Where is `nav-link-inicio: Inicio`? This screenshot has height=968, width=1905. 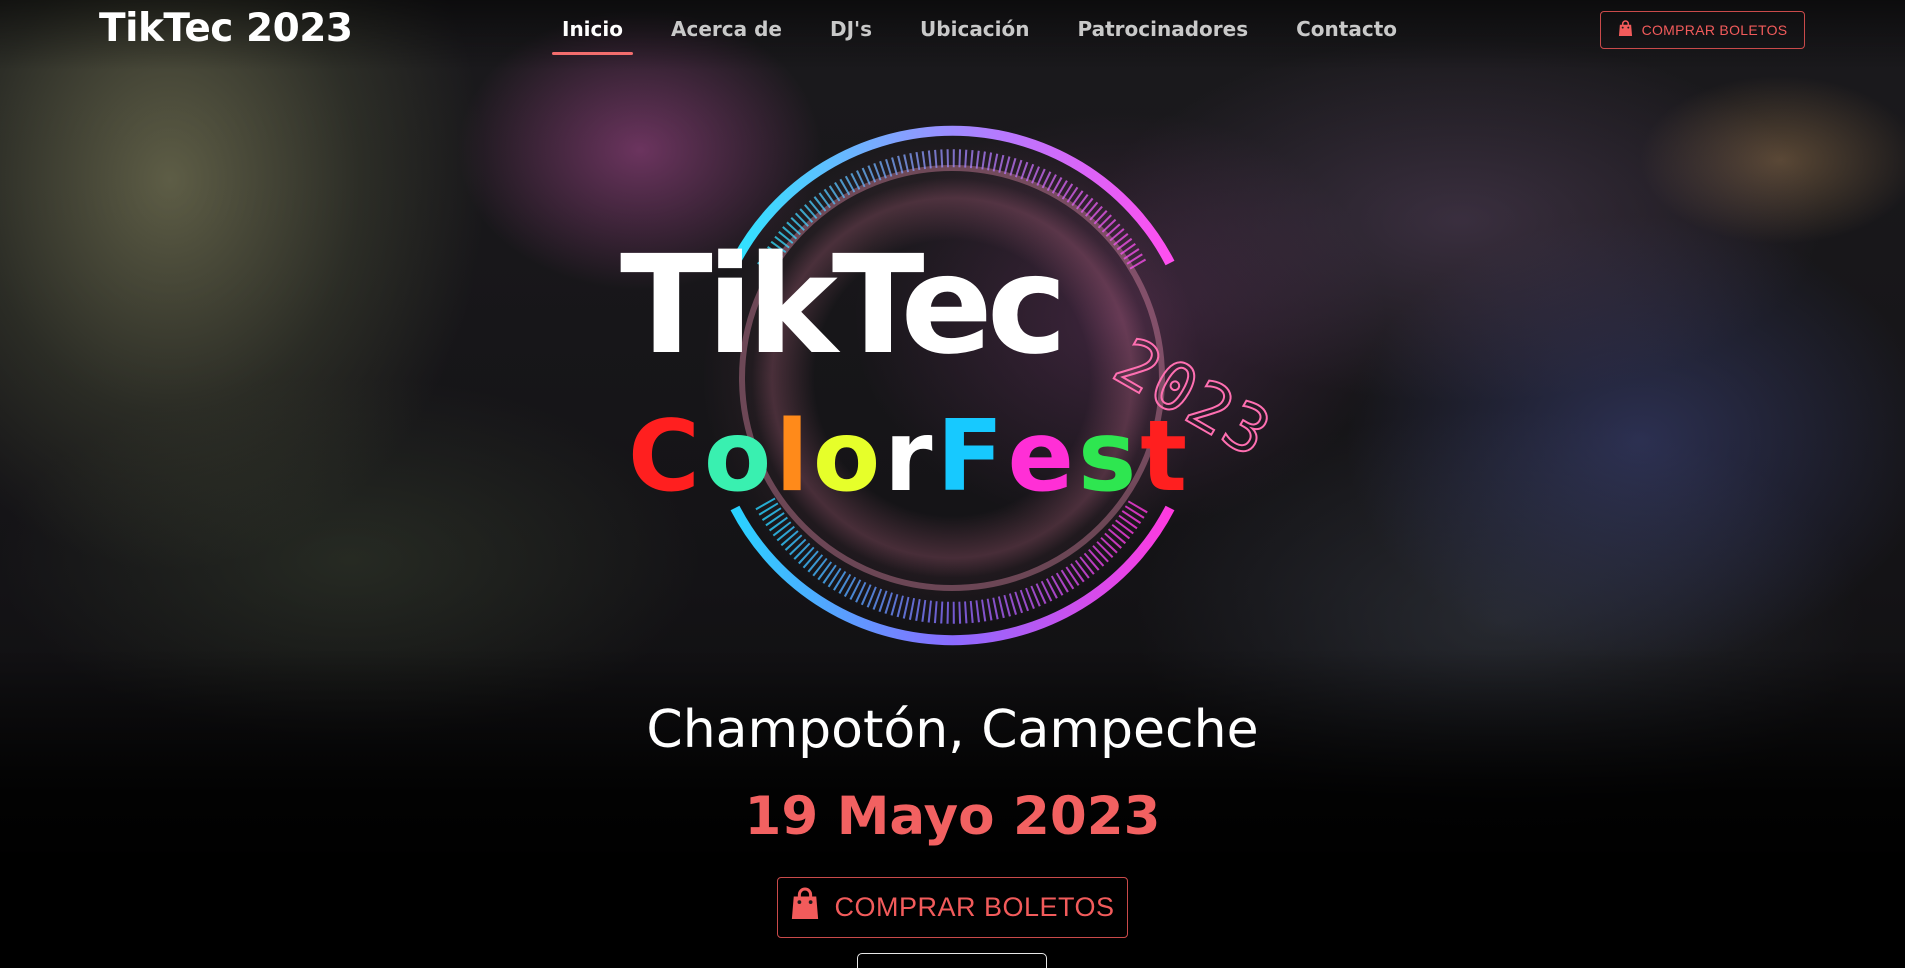 nav-link-inicio: Inicio is located at coordinates (592, 37).